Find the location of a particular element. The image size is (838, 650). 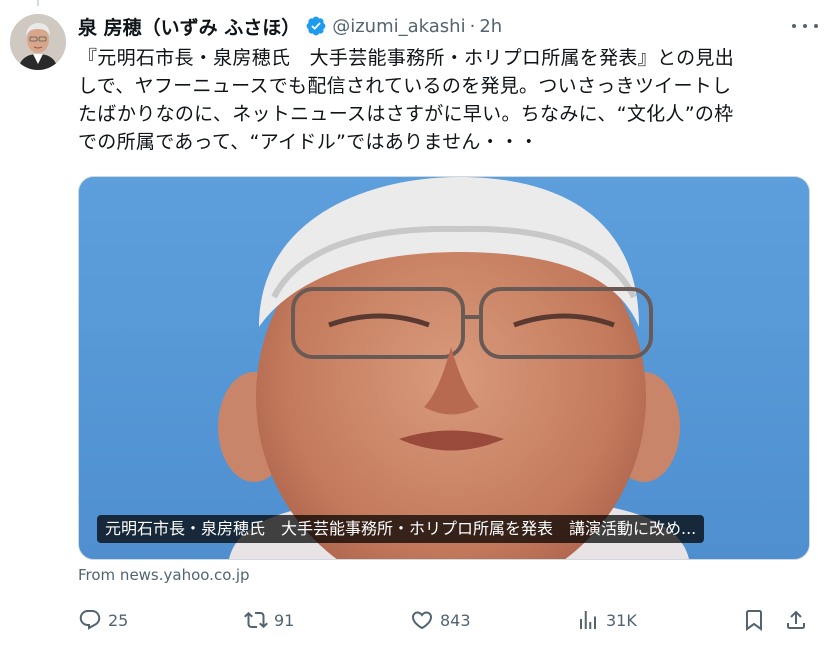

bookmark-icon is located at coordinates (754, 620).